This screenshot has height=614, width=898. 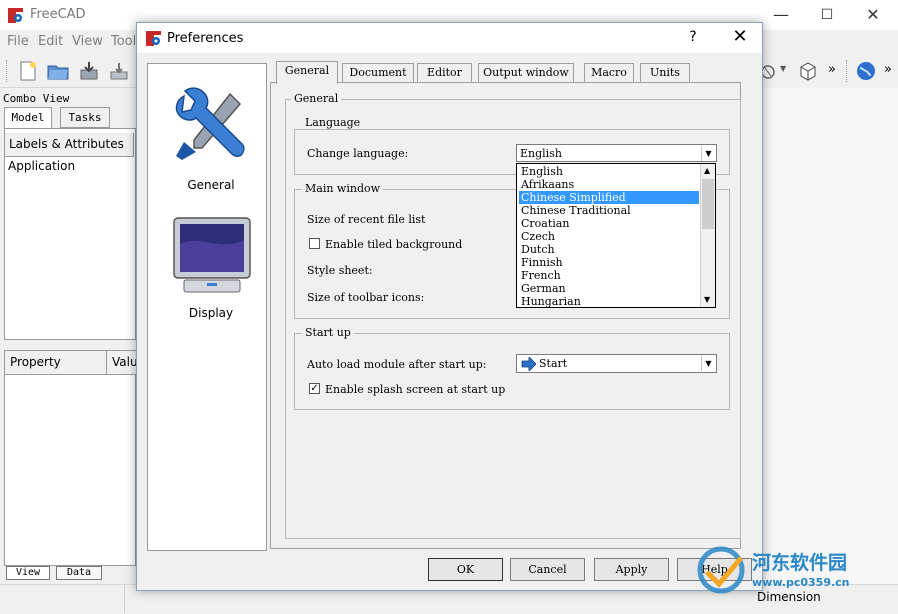 What do you see at coordinates (415, 389) in the screenshot?
I see `splash-screen-label: Enable splash screen at start up` at bounding box center [415, 389].